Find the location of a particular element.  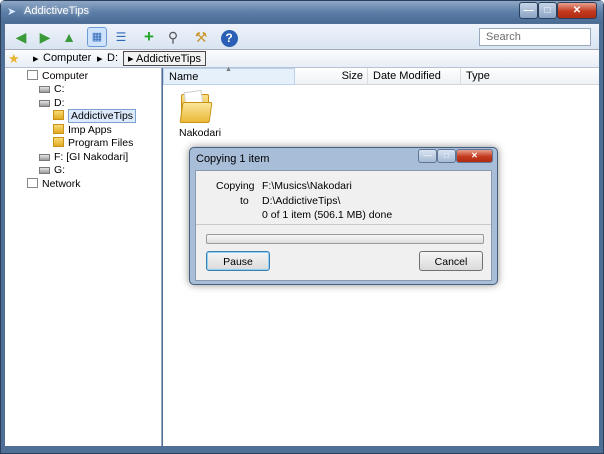

tools-icon: ⚒ is located at coordinates (201, 37).